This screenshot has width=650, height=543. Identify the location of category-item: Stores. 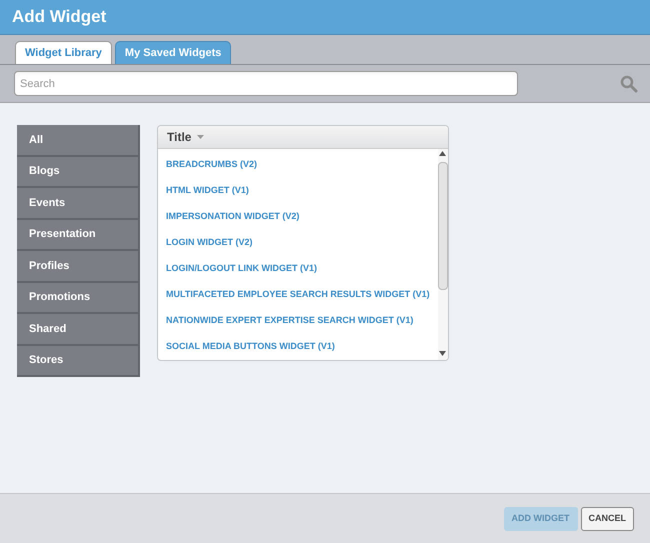
(78, 361).